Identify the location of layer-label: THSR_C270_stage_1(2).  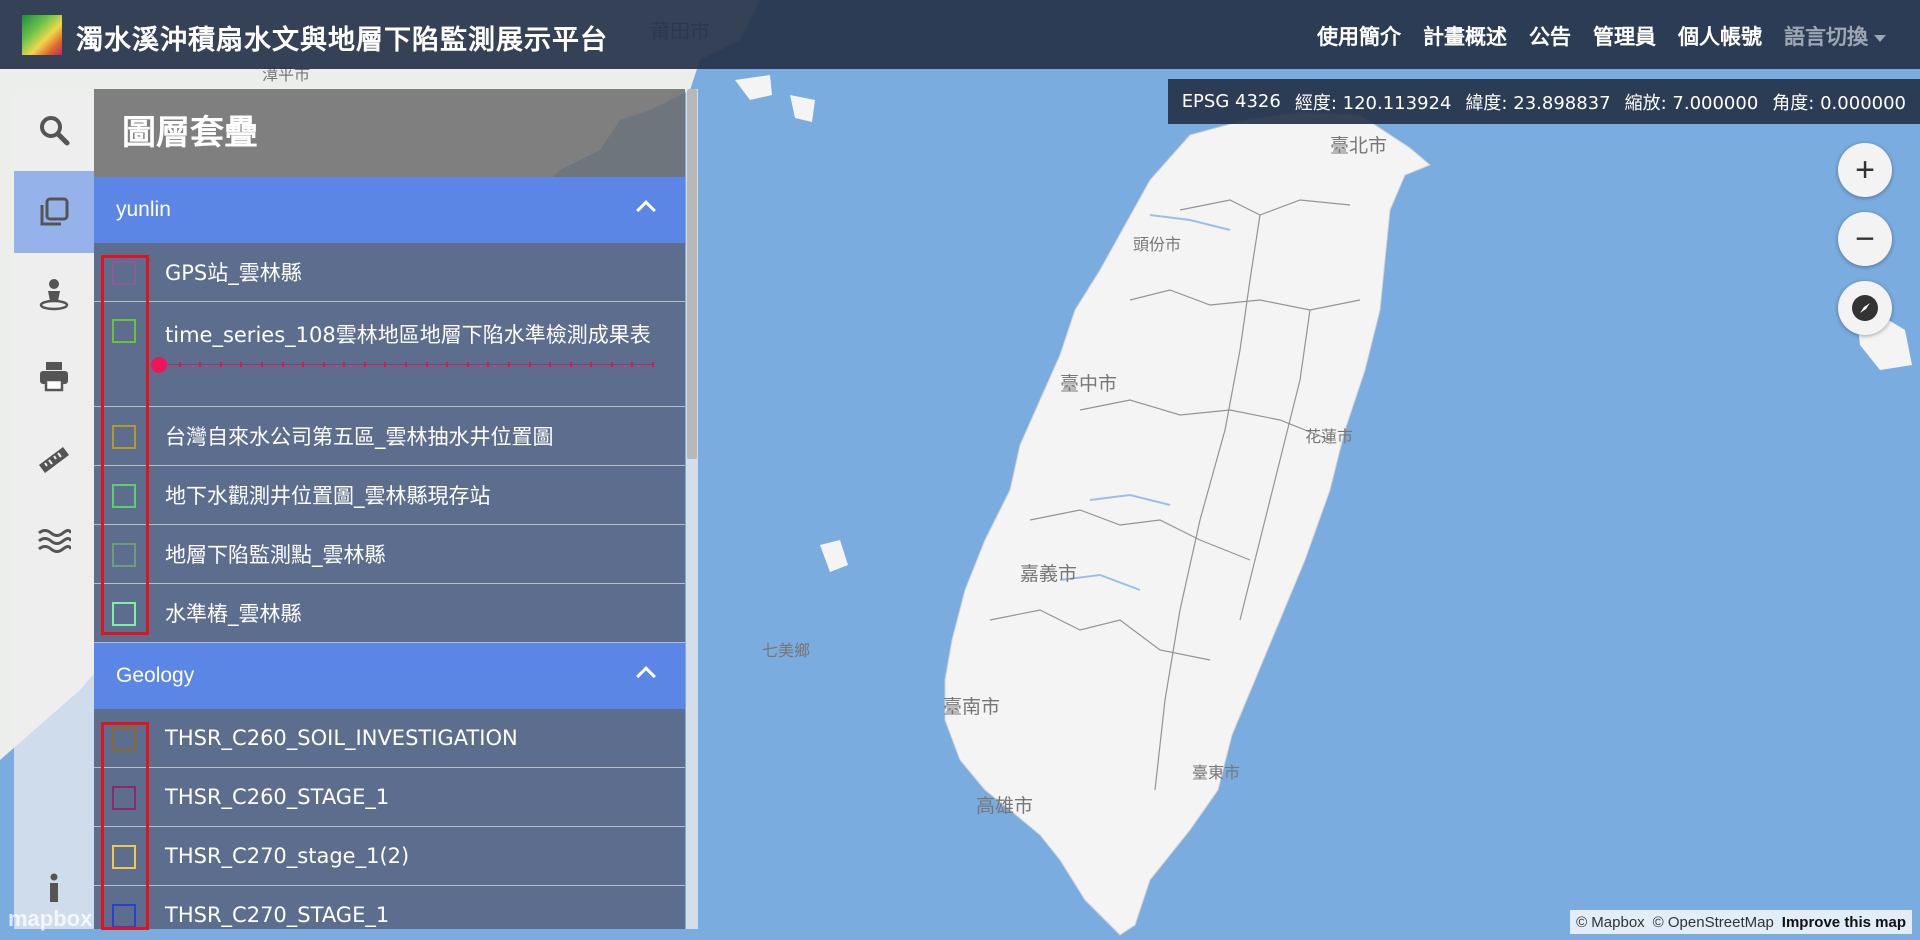
(287, 856).